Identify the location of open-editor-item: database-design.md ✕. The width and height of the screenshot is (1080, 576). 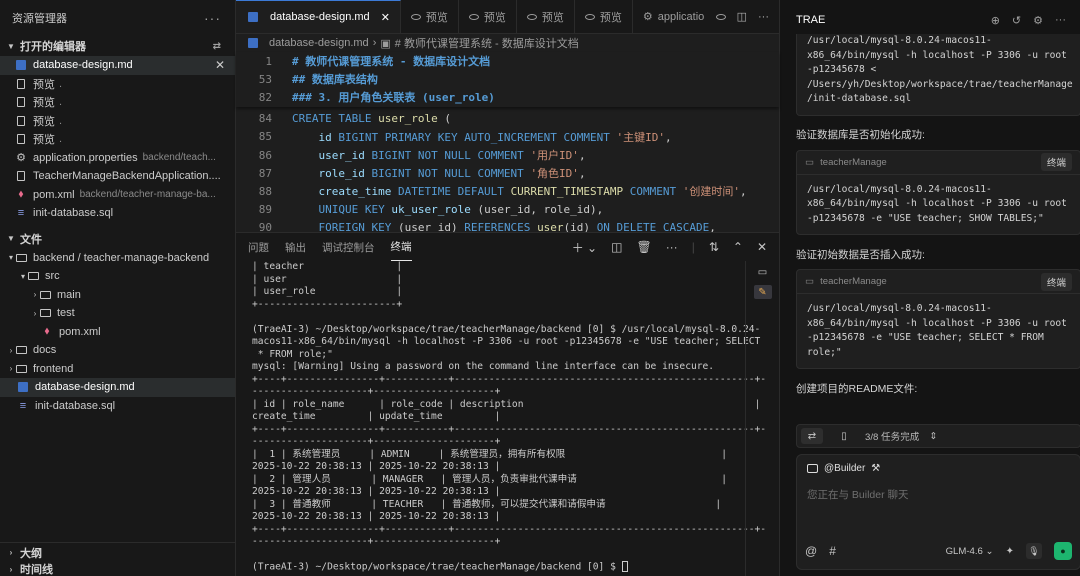
(117, 65).